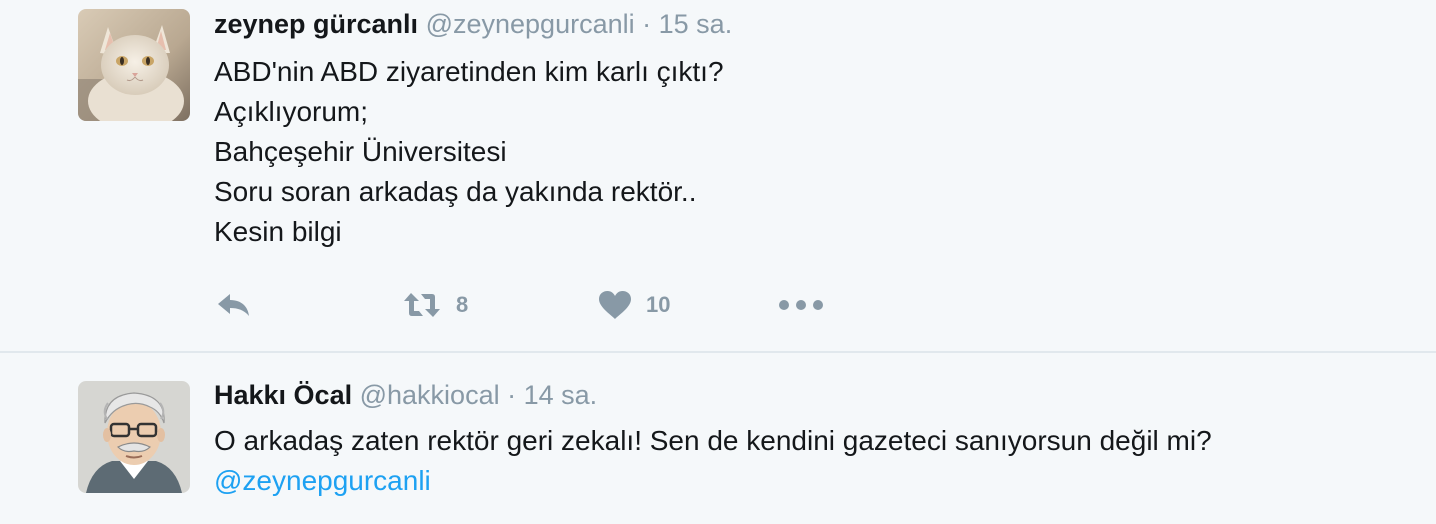  What do you see at coordinates (316, 24) in the screenshot?
I see `author-name: zeynep gürcanlı` at bounding box center [316, 24].